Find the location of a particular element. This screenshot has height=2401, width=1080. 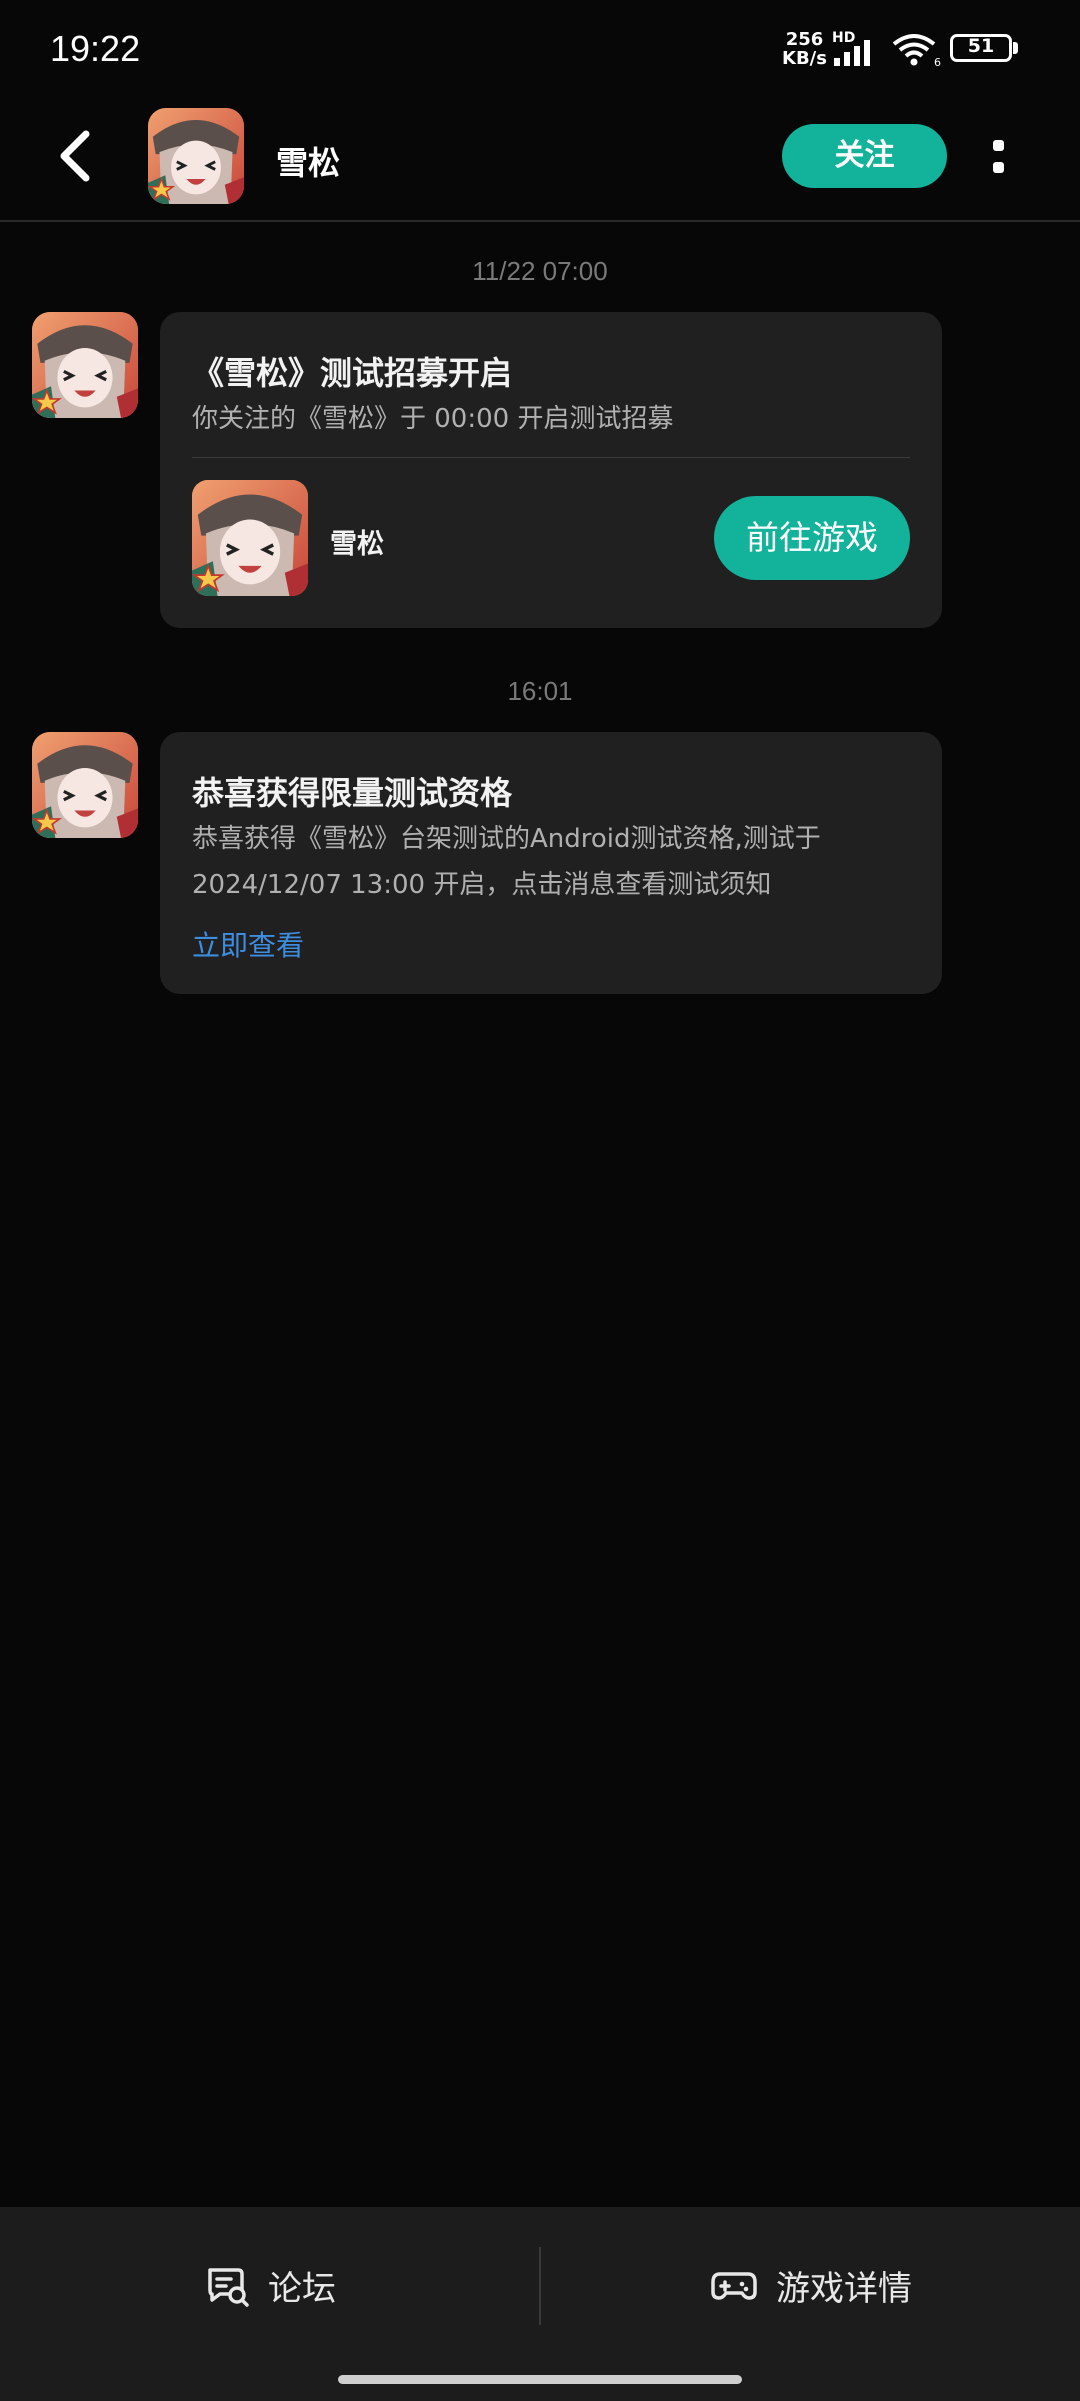

forum-label: 论坛 is located at coordinates (302, 2288).